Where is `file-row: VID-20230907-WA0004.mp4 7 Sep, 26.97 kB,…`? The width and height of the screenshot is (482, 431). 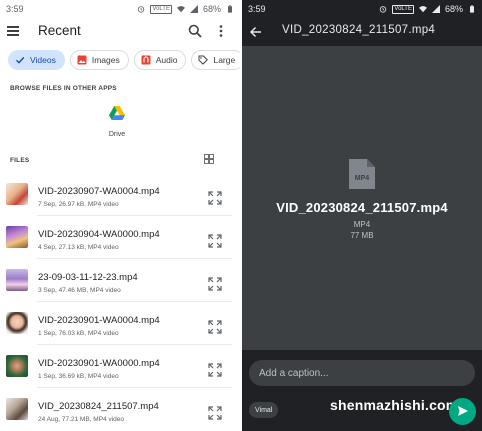
file-row: VID-20230907-WA0004.mp4 7 Sep, 26.97 kB,… is located at coordinates (120, 193).